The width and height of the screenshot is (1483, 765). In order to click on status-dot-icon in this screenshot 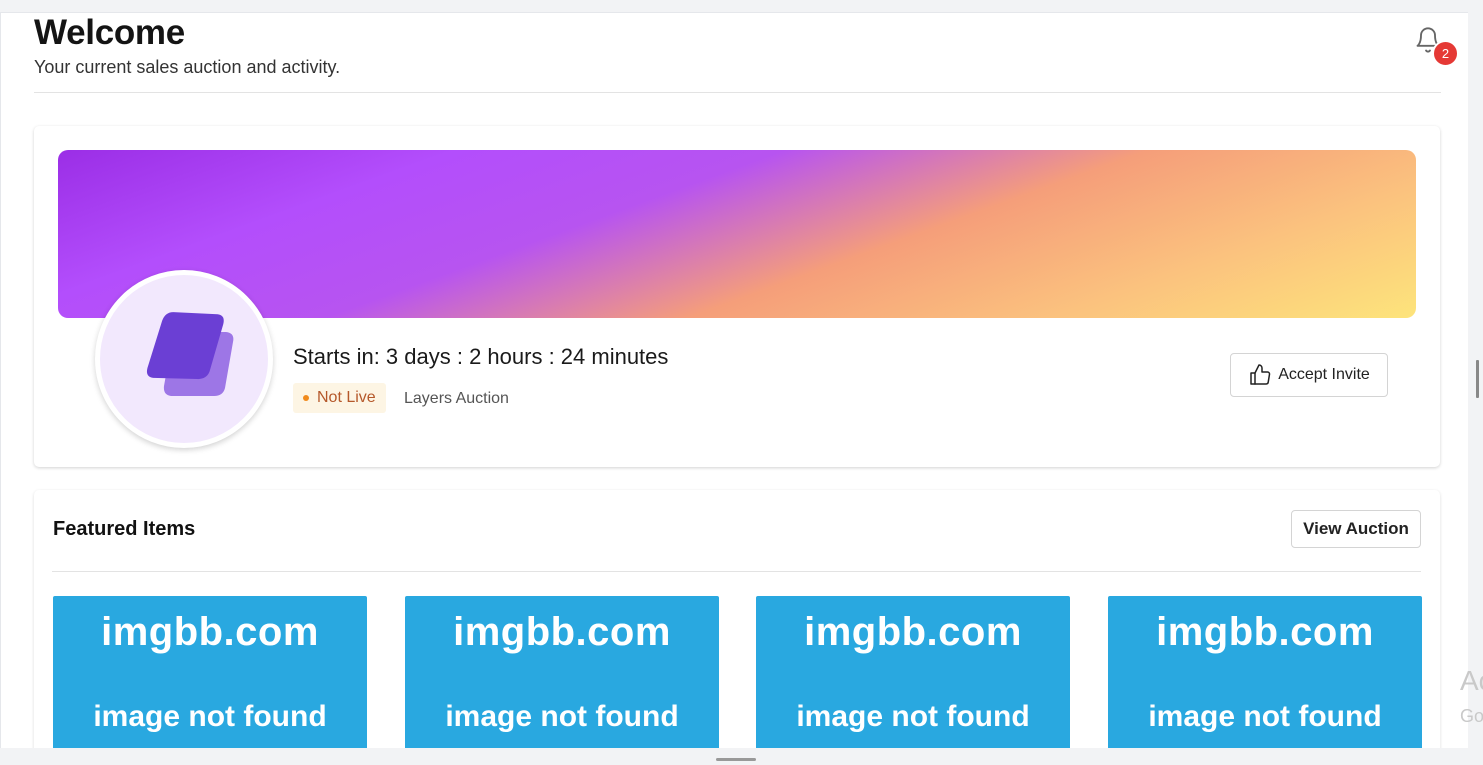, I will do `click(306, 398)`.